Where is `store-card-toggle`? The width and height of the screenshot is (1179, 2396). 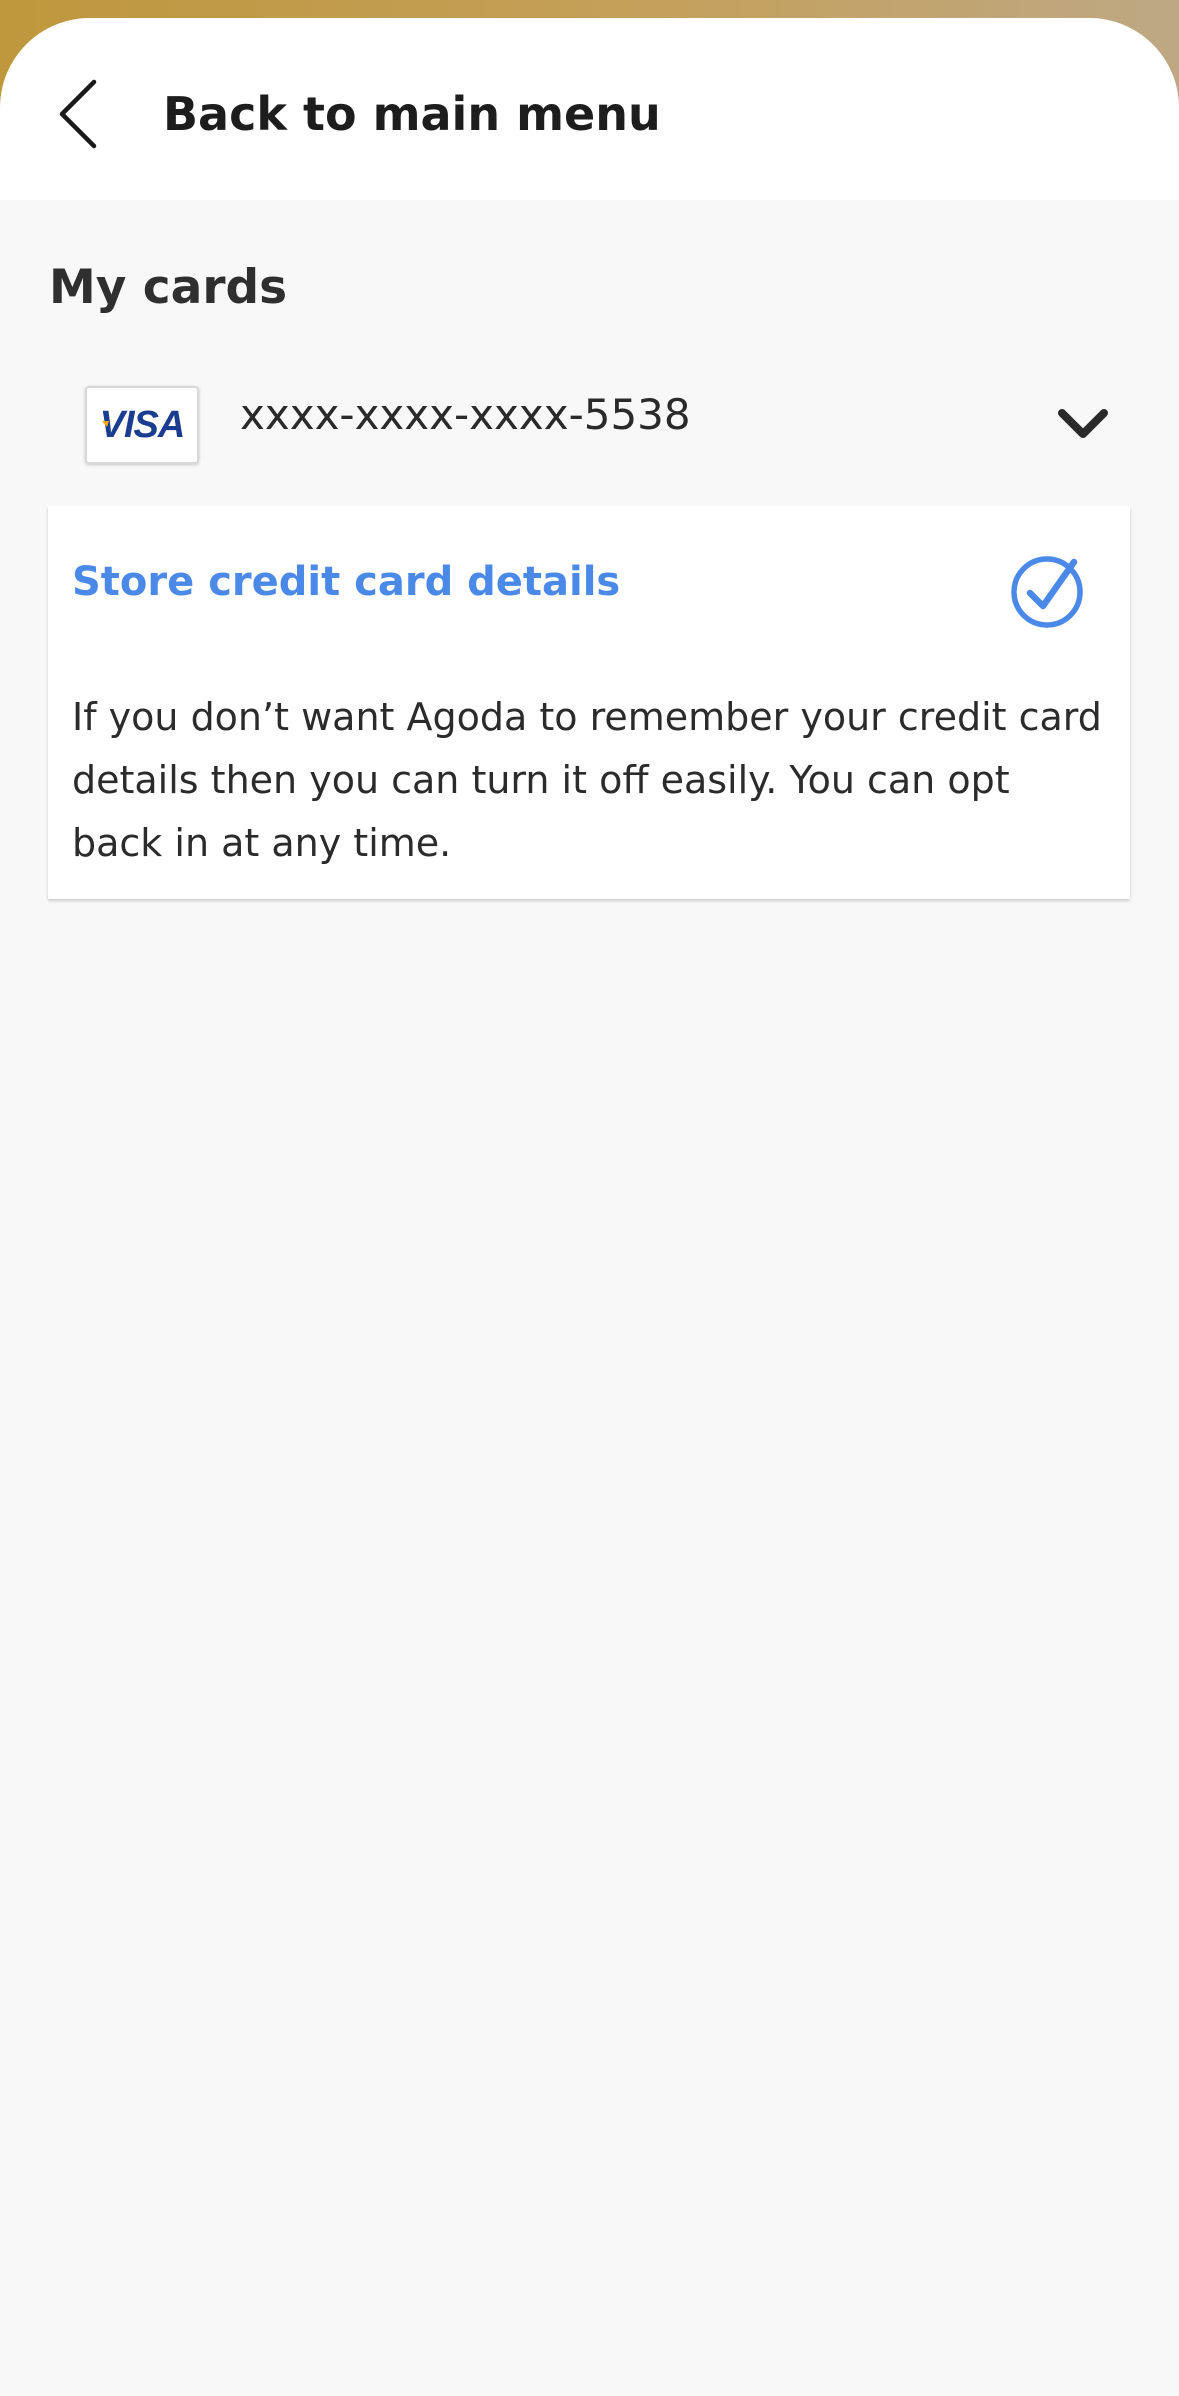 store-card-toggle is located at coordinates (1049, 590).